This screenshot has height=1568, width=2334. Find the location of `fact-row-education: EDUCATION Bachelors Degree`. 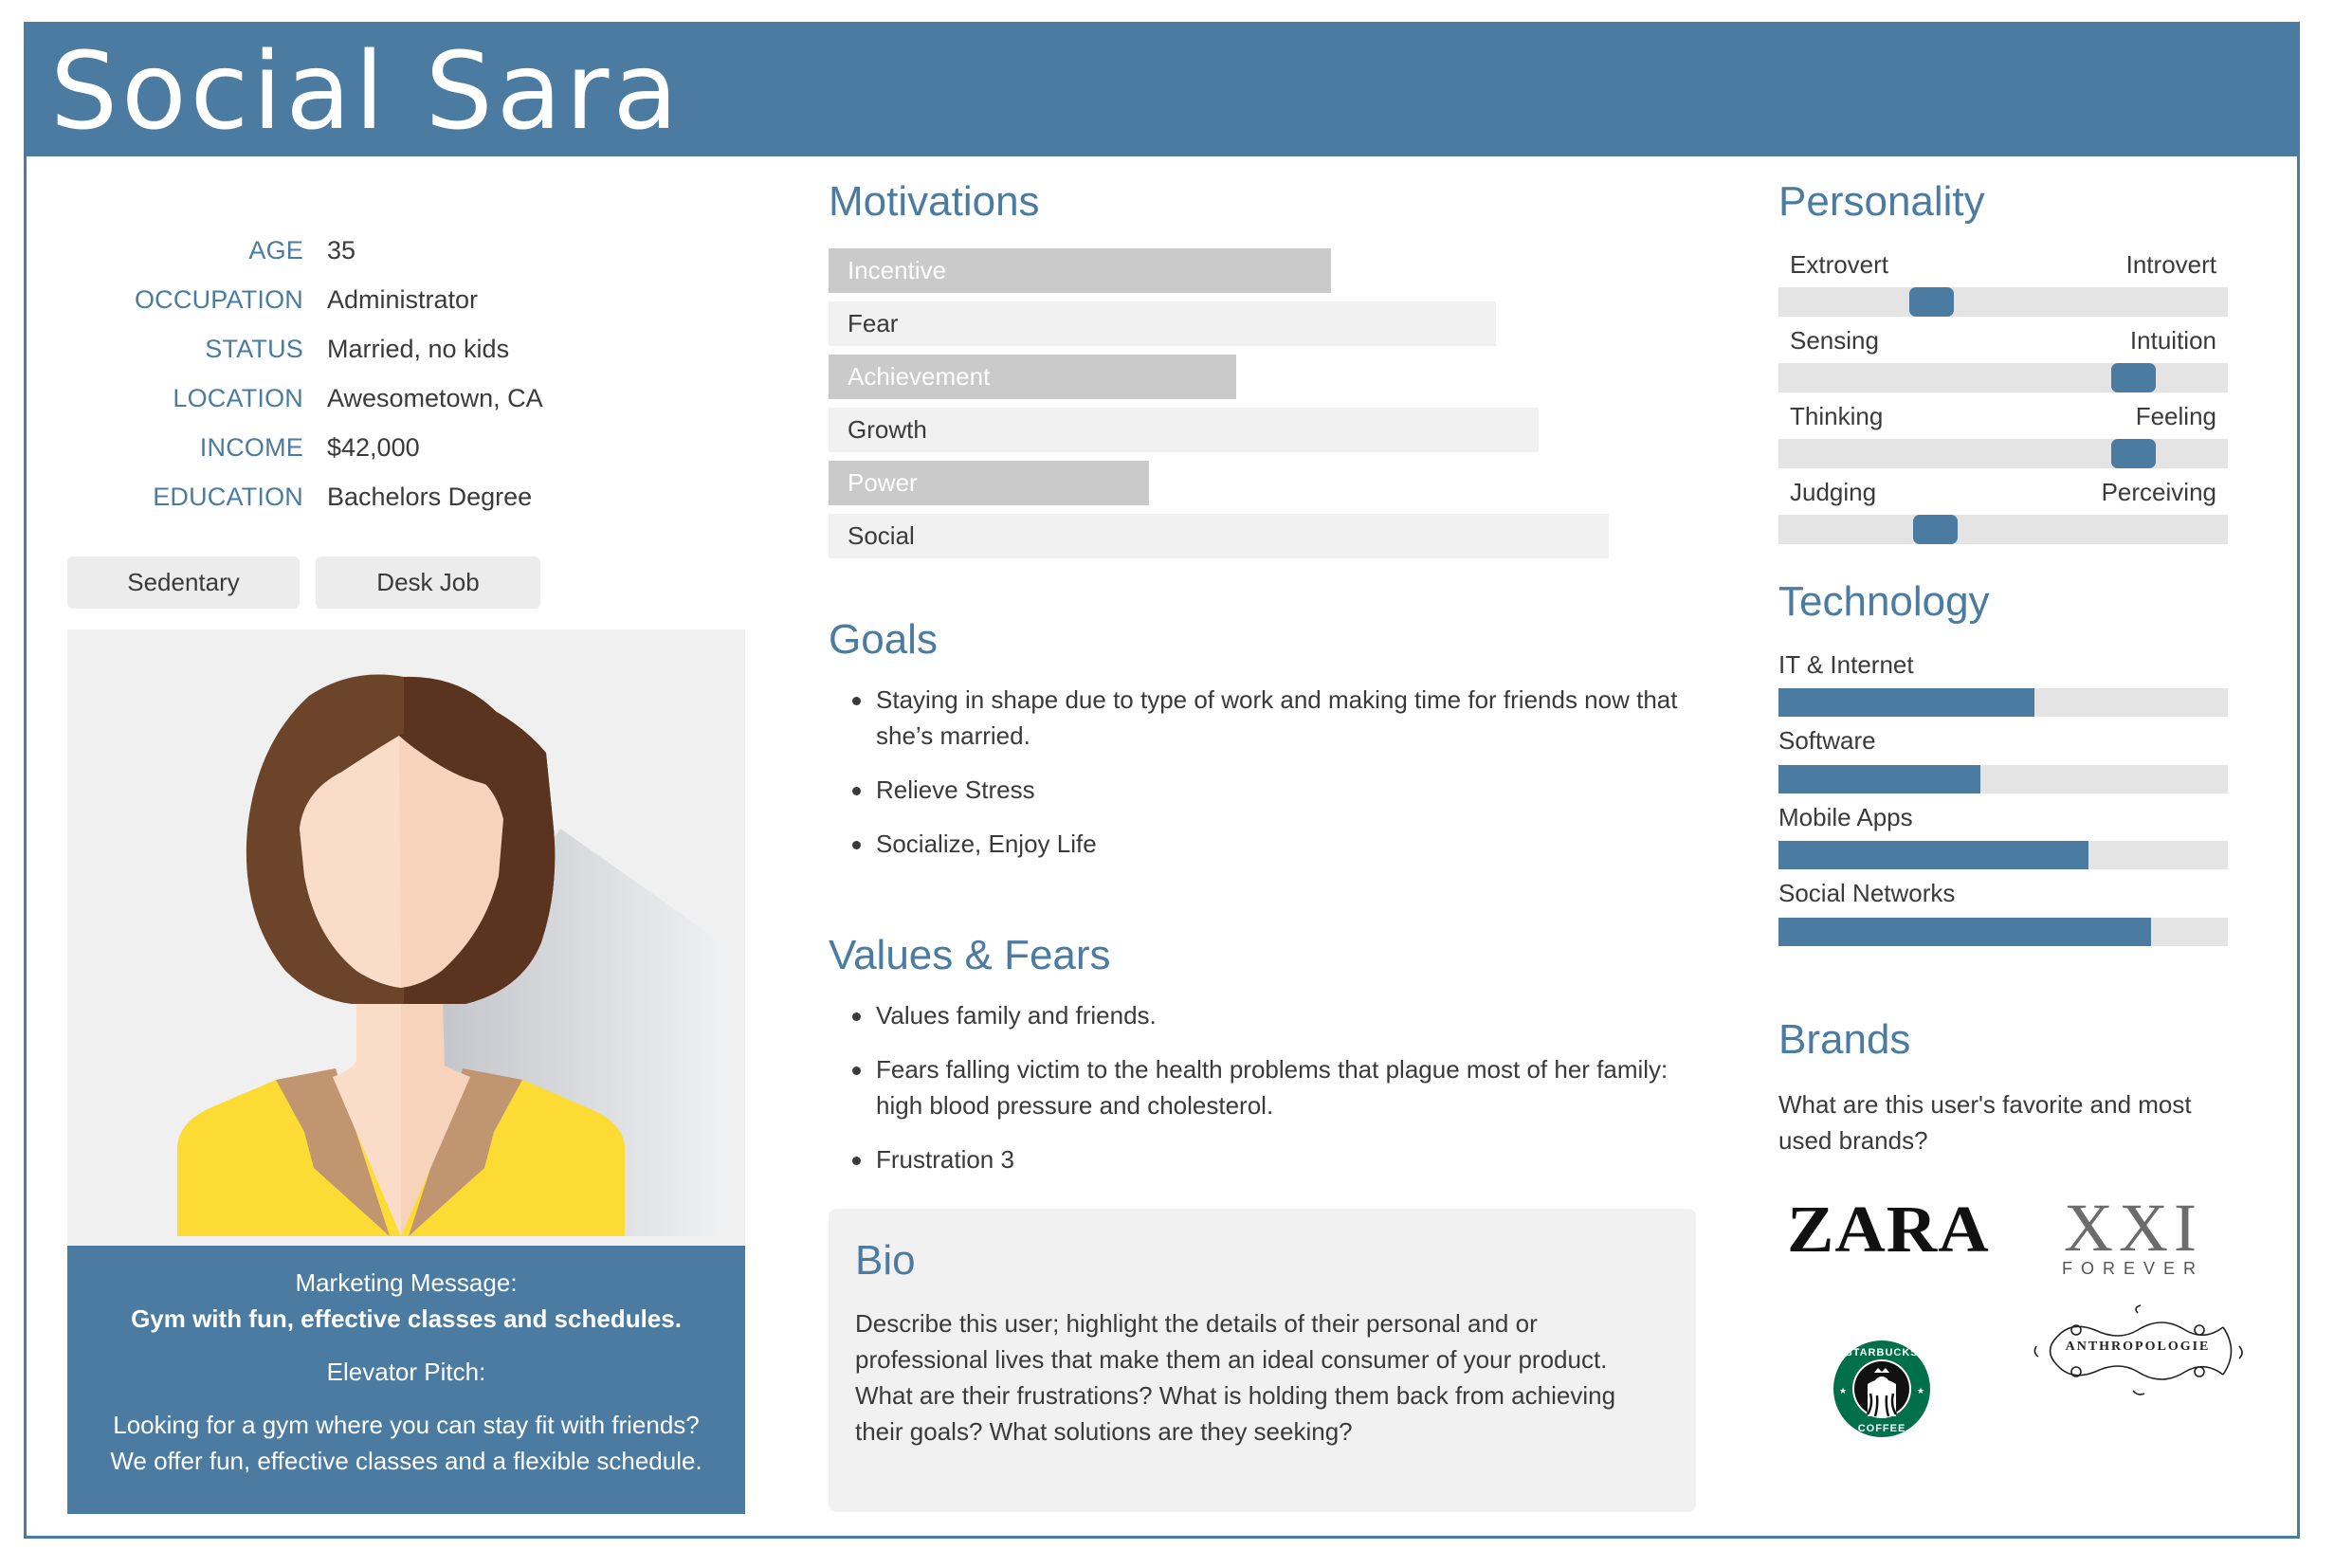

fact-row-education: EDUCATION Bachelors Degree is located at coordinates (408, 496).